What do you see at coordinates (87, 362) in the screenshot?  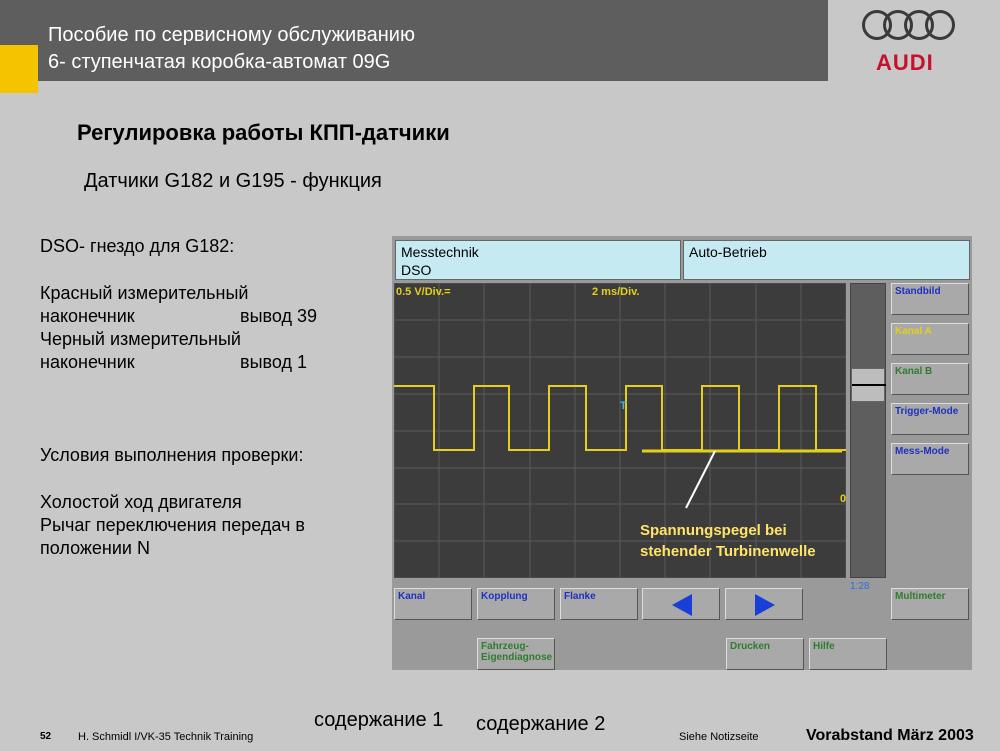 I see `black-probe-line2: наконечник` at bounding box center [87, 362].